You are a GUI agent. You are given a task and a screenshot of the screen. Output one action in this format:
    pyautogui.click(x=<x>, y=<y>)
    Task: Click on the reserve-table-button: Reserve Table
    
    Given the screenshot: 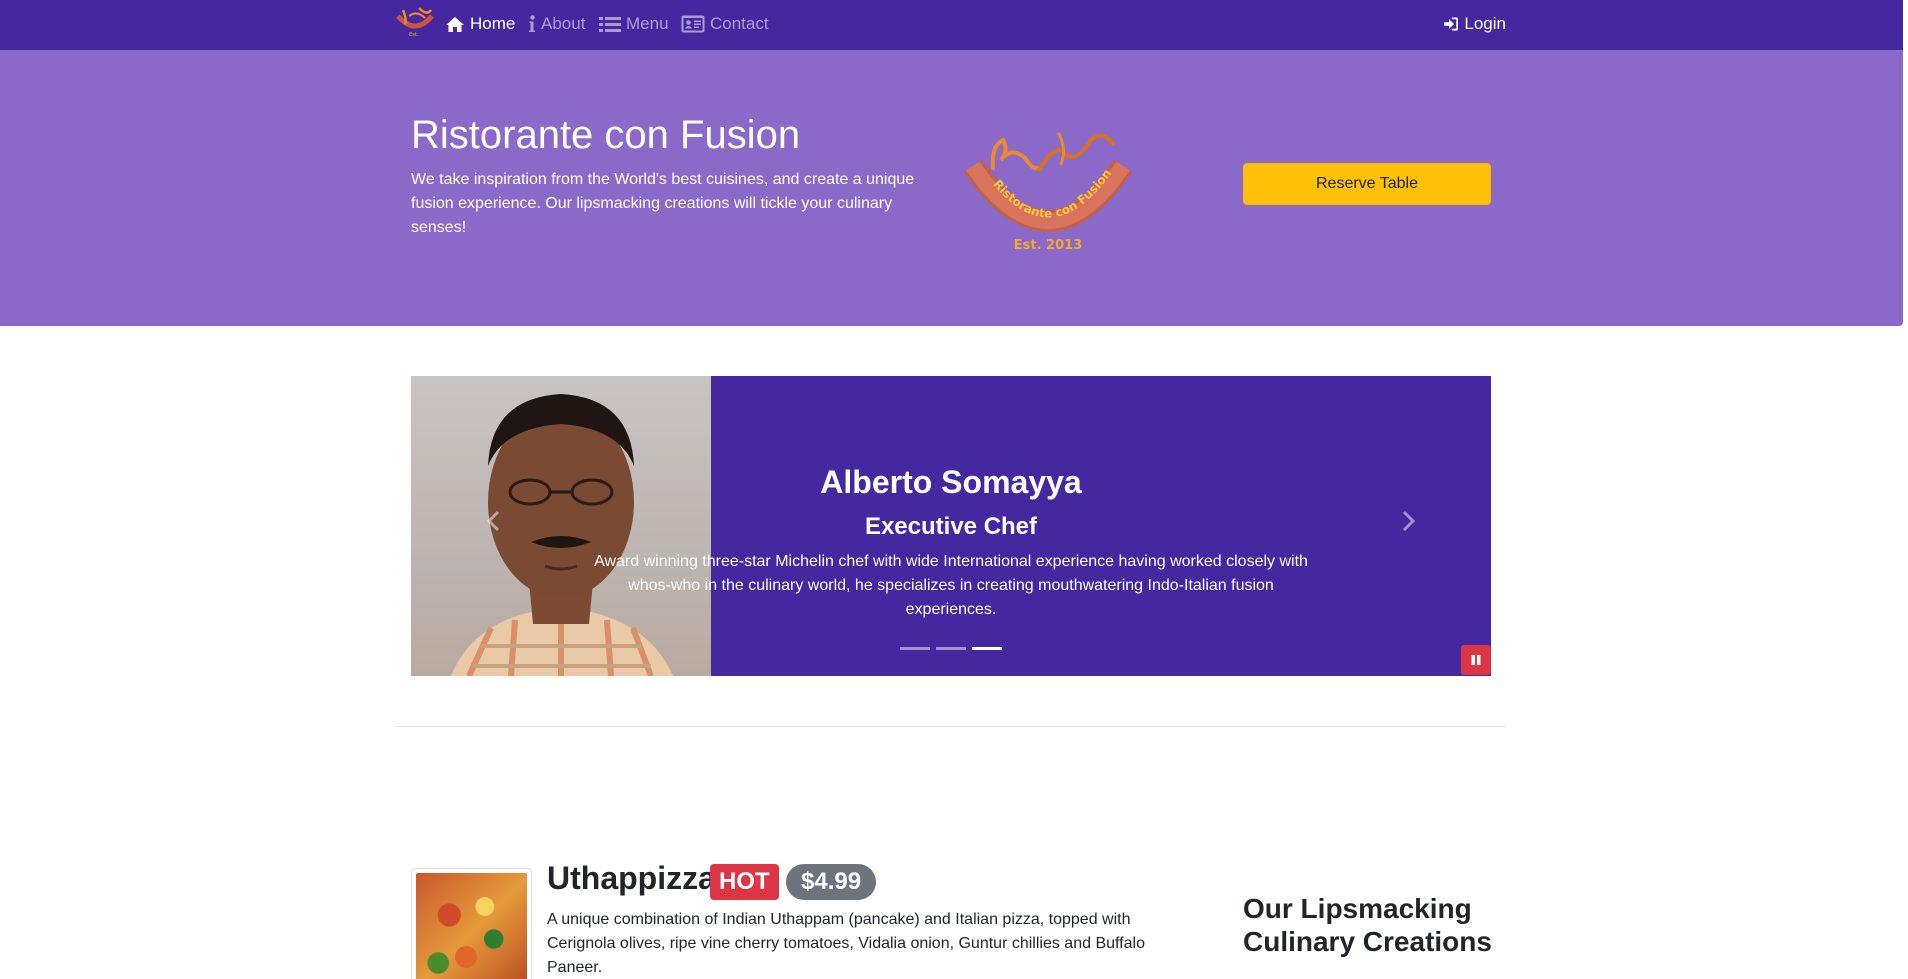 What is the action you would take?
    pyautogui.click(x=1367, y=184)
    